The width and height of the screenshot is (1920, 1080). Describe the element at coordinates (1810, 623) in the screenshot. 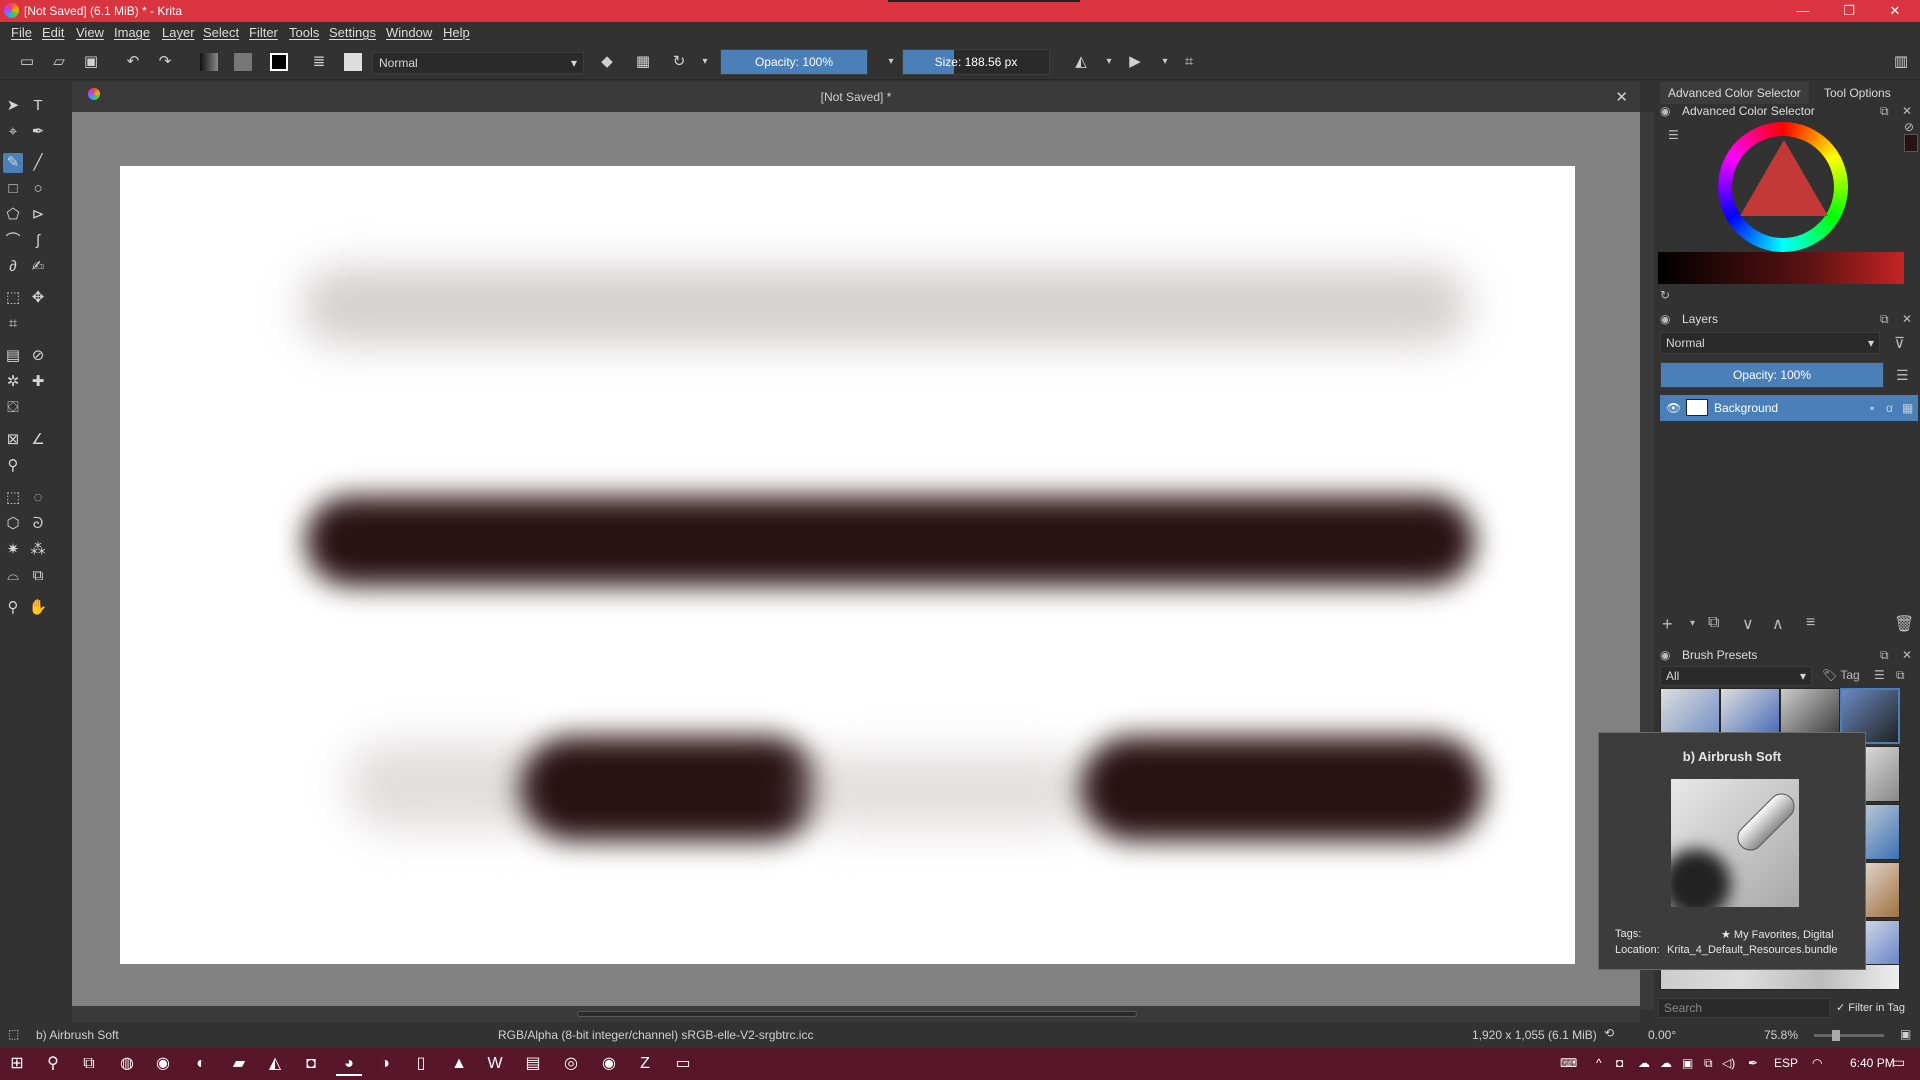

I see `layer-properties-icon: ≡` at that location.